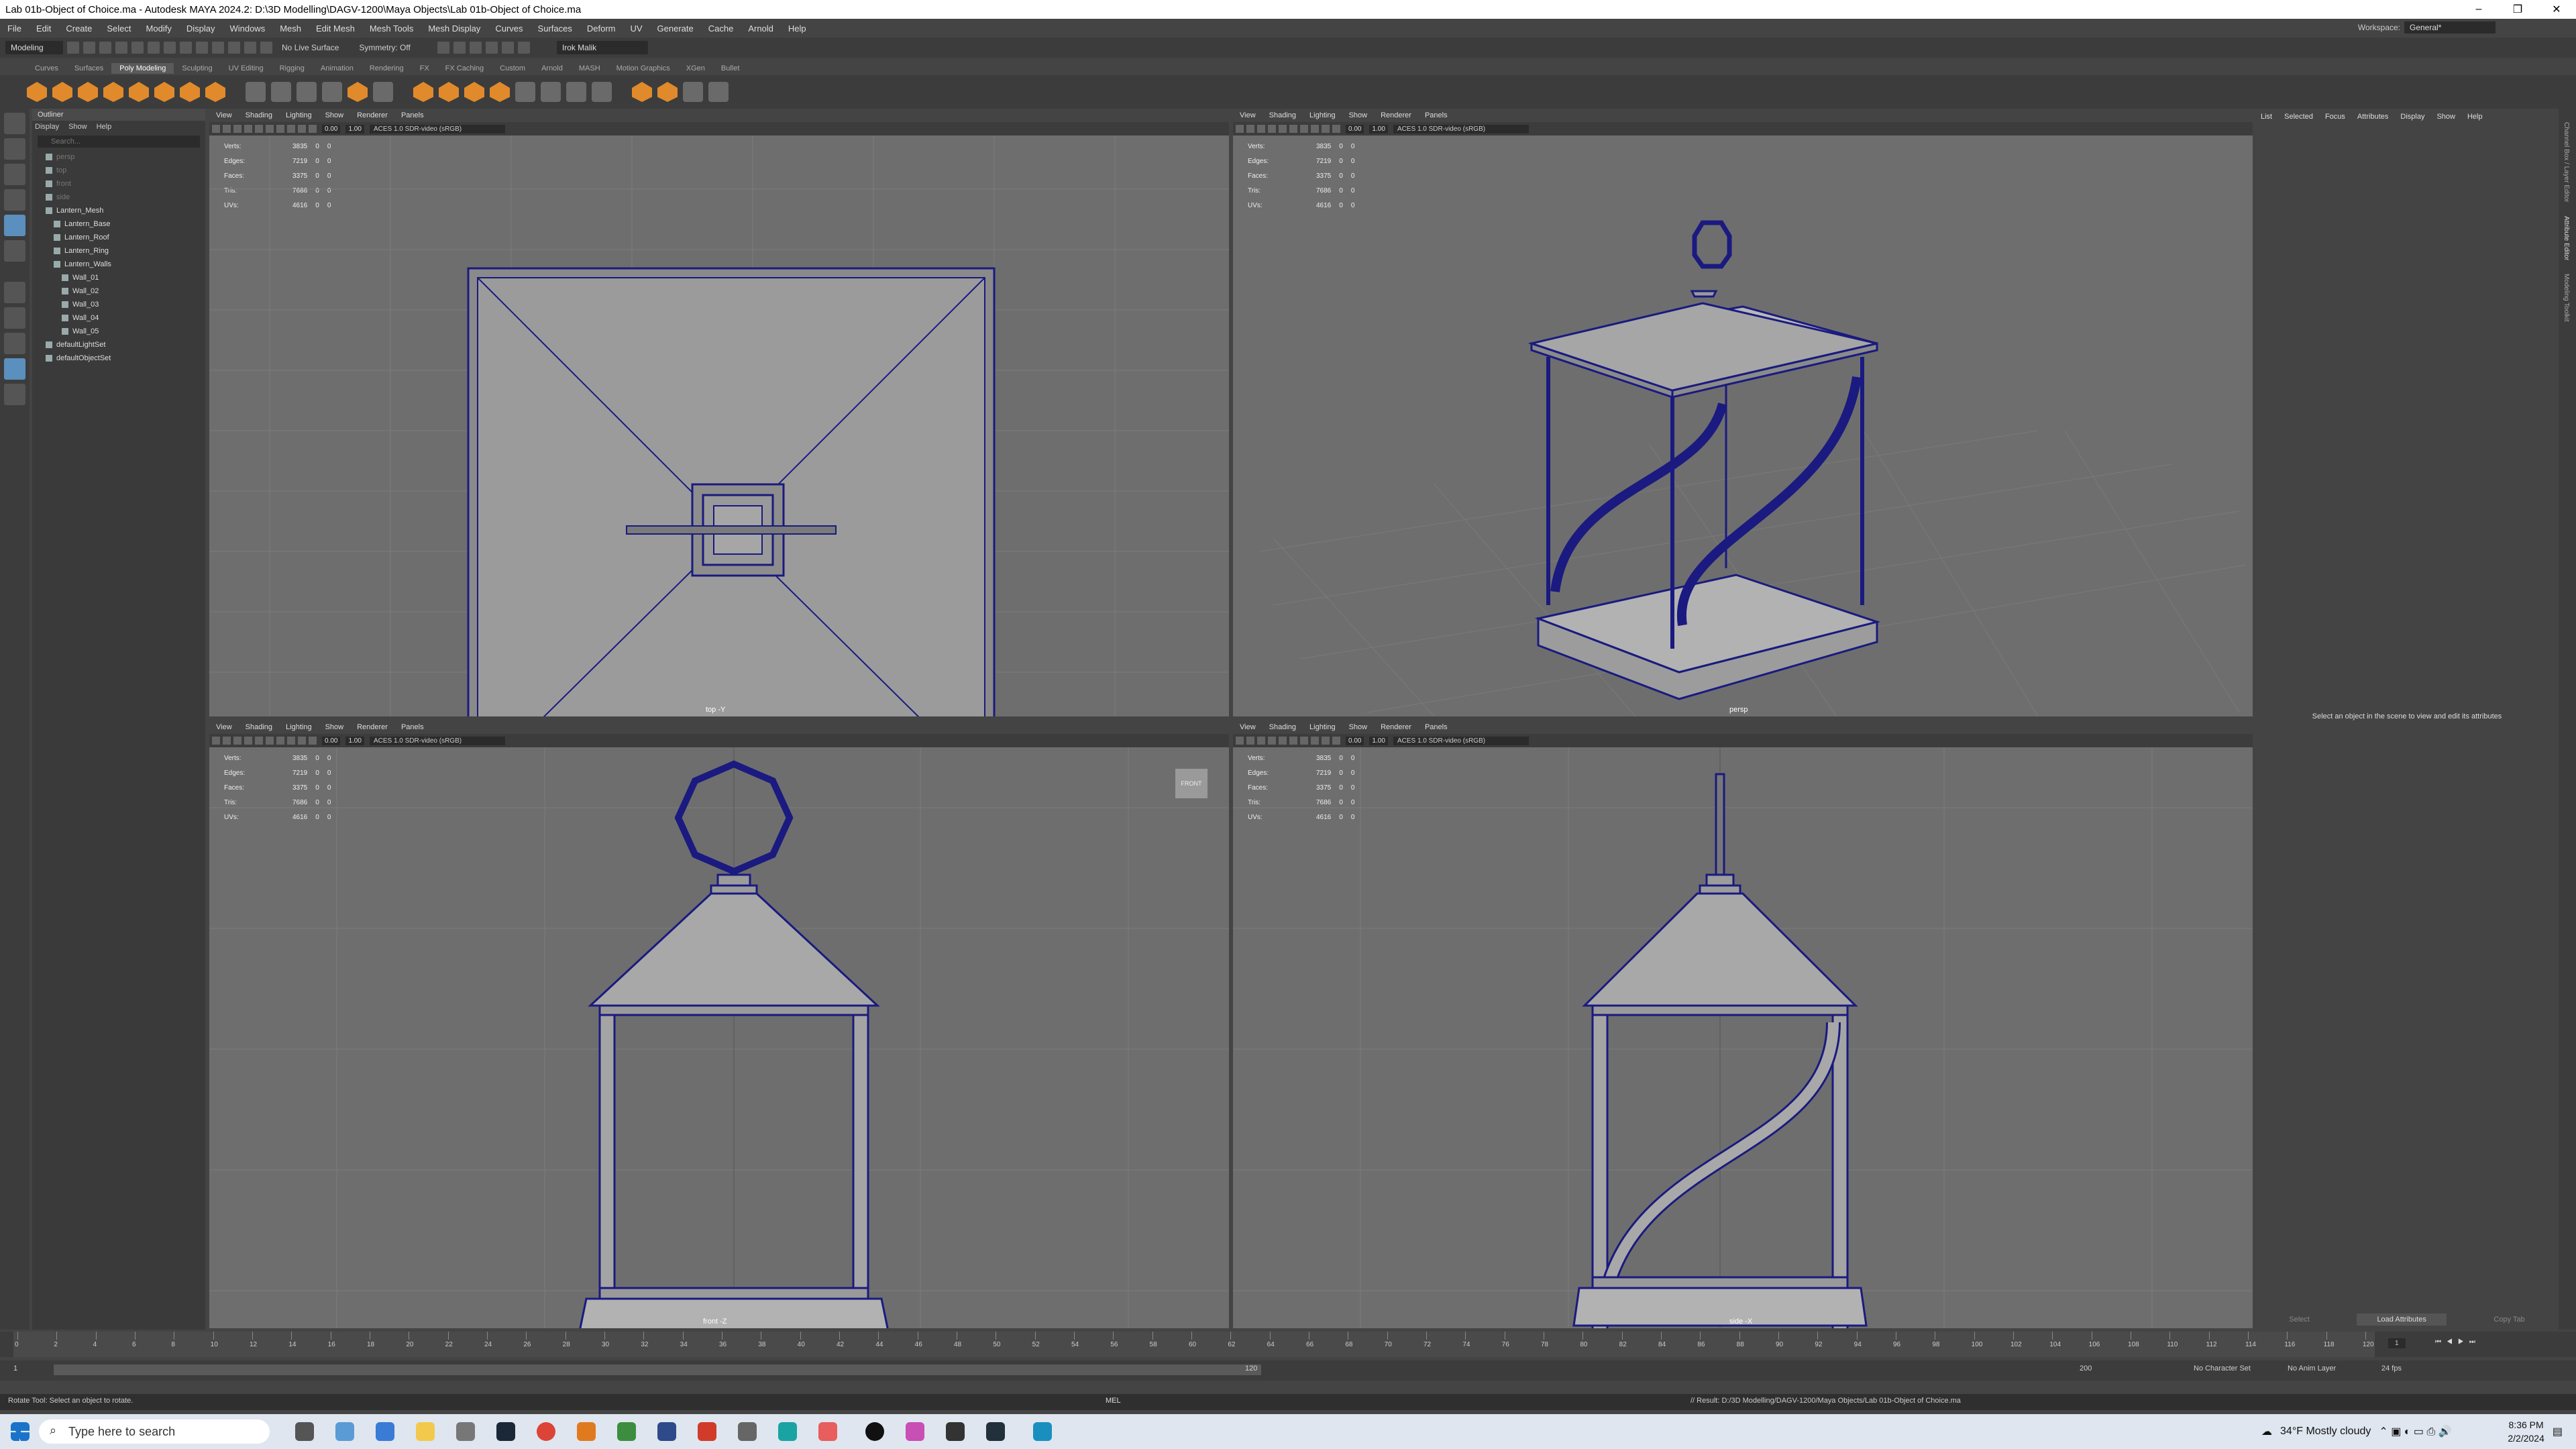 Image resolution: width=2576 pixels, height=1449 pixels. I want to click on smooth-shade-icon, so click(248, 129).